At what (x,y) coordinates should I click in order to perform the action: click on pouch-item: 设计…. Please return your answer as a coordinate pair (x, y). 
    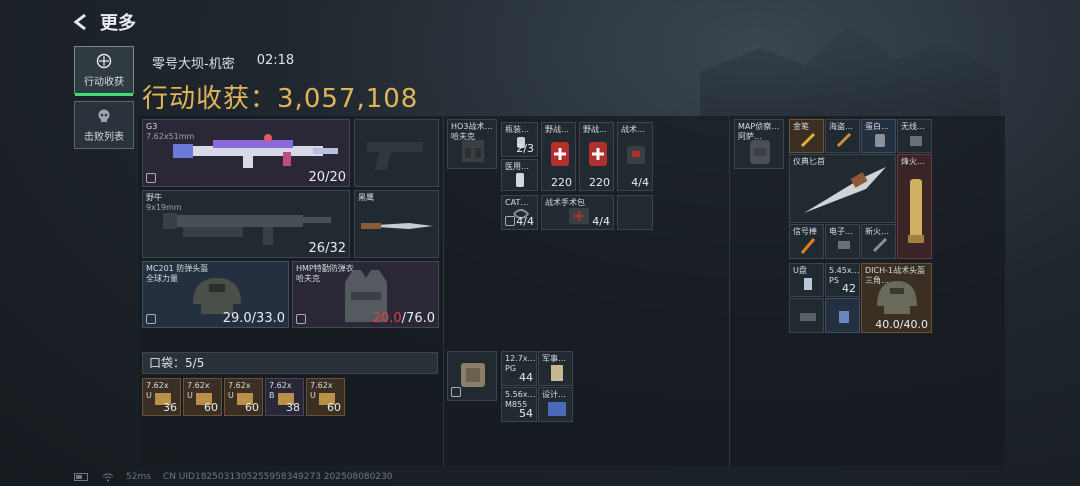
    Looking at the image, I should click on (555, 404).